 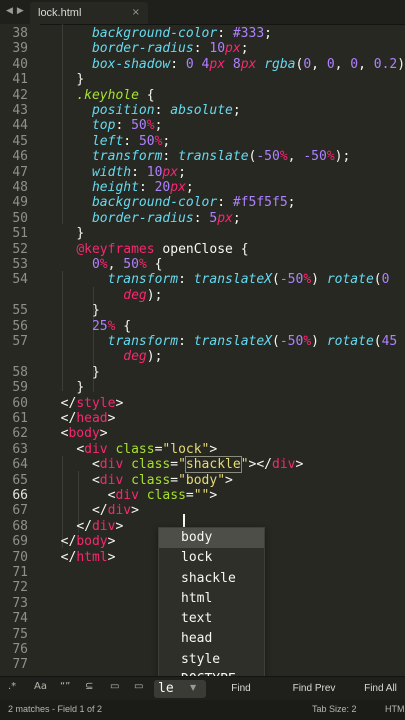 What do you see at coordinates (20, 110) in the screenshot?
I see `line-number: 43` at bounding box center [20, 110].